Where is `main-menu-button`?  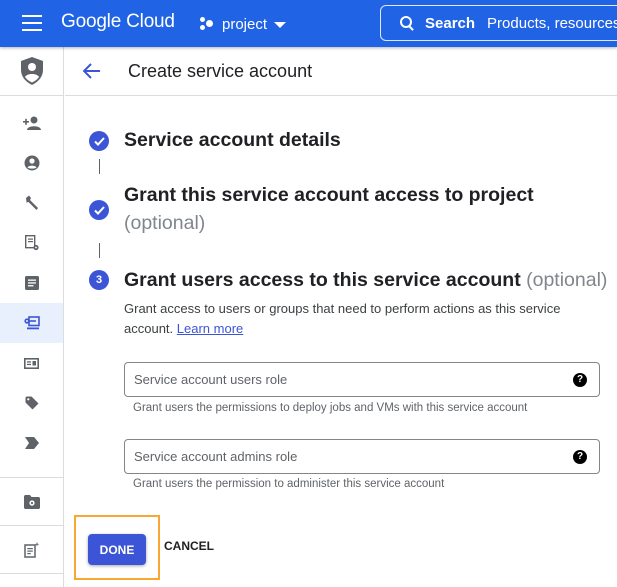
main-menu-button is located at coordinates (32, 23).